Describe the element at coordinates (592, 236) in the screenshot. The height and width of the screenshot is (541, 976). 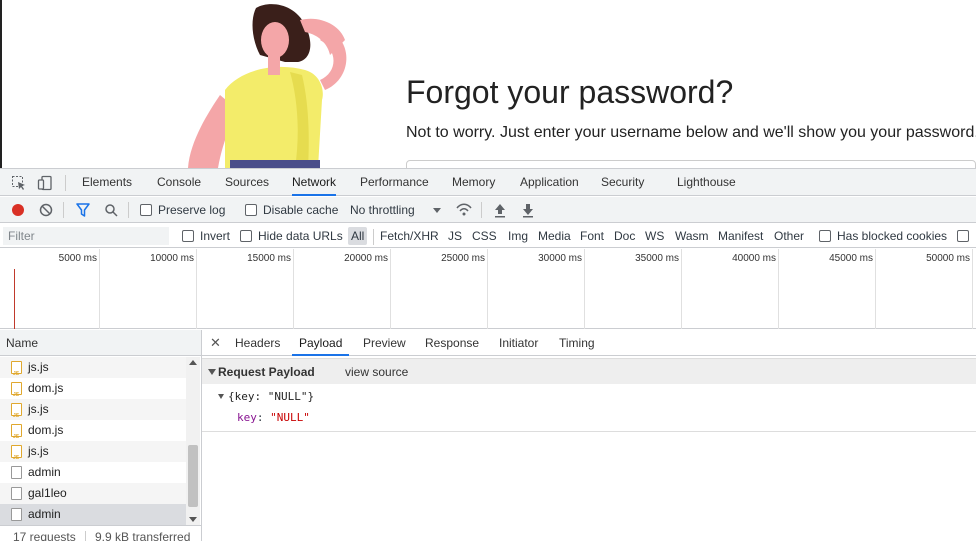
I see `filter-type-font: Font` at that location.